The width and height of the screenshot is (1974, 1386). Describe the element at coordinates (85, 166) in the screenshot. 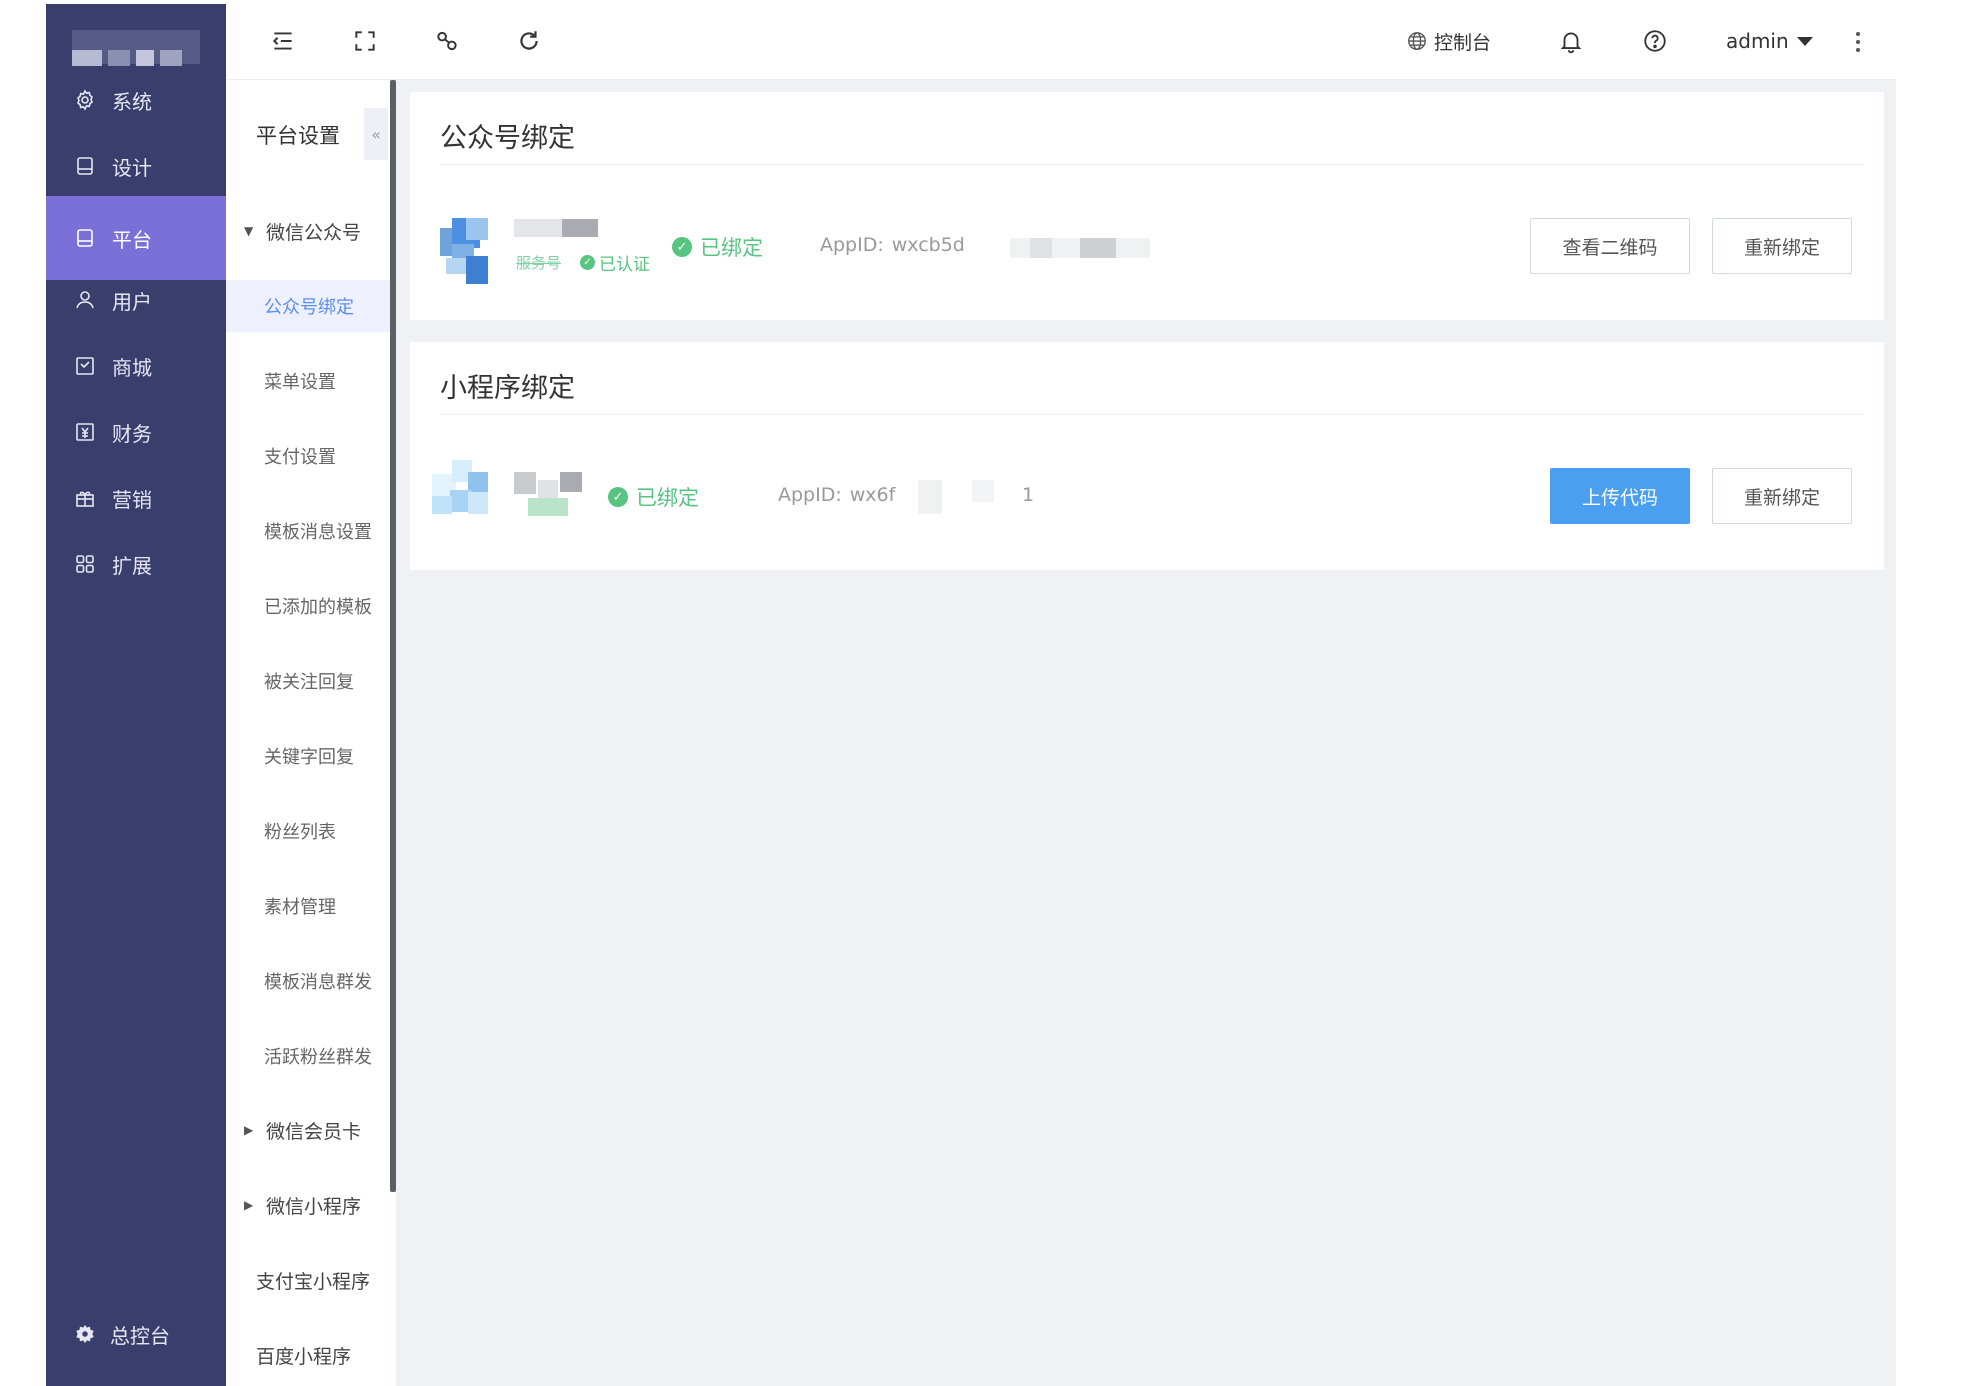

I see `design-icon` at that location.